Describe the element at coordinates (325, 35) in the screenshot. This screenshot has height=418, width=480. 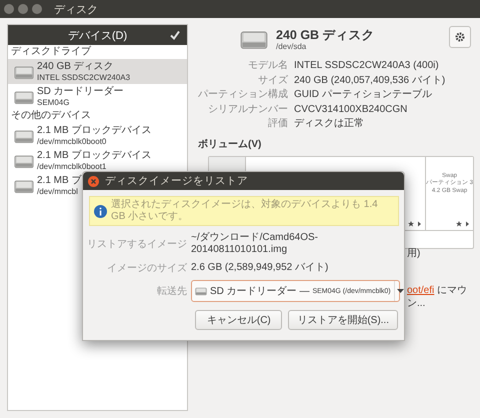
I see `disk-title: 240 GB ディスク` at that location.